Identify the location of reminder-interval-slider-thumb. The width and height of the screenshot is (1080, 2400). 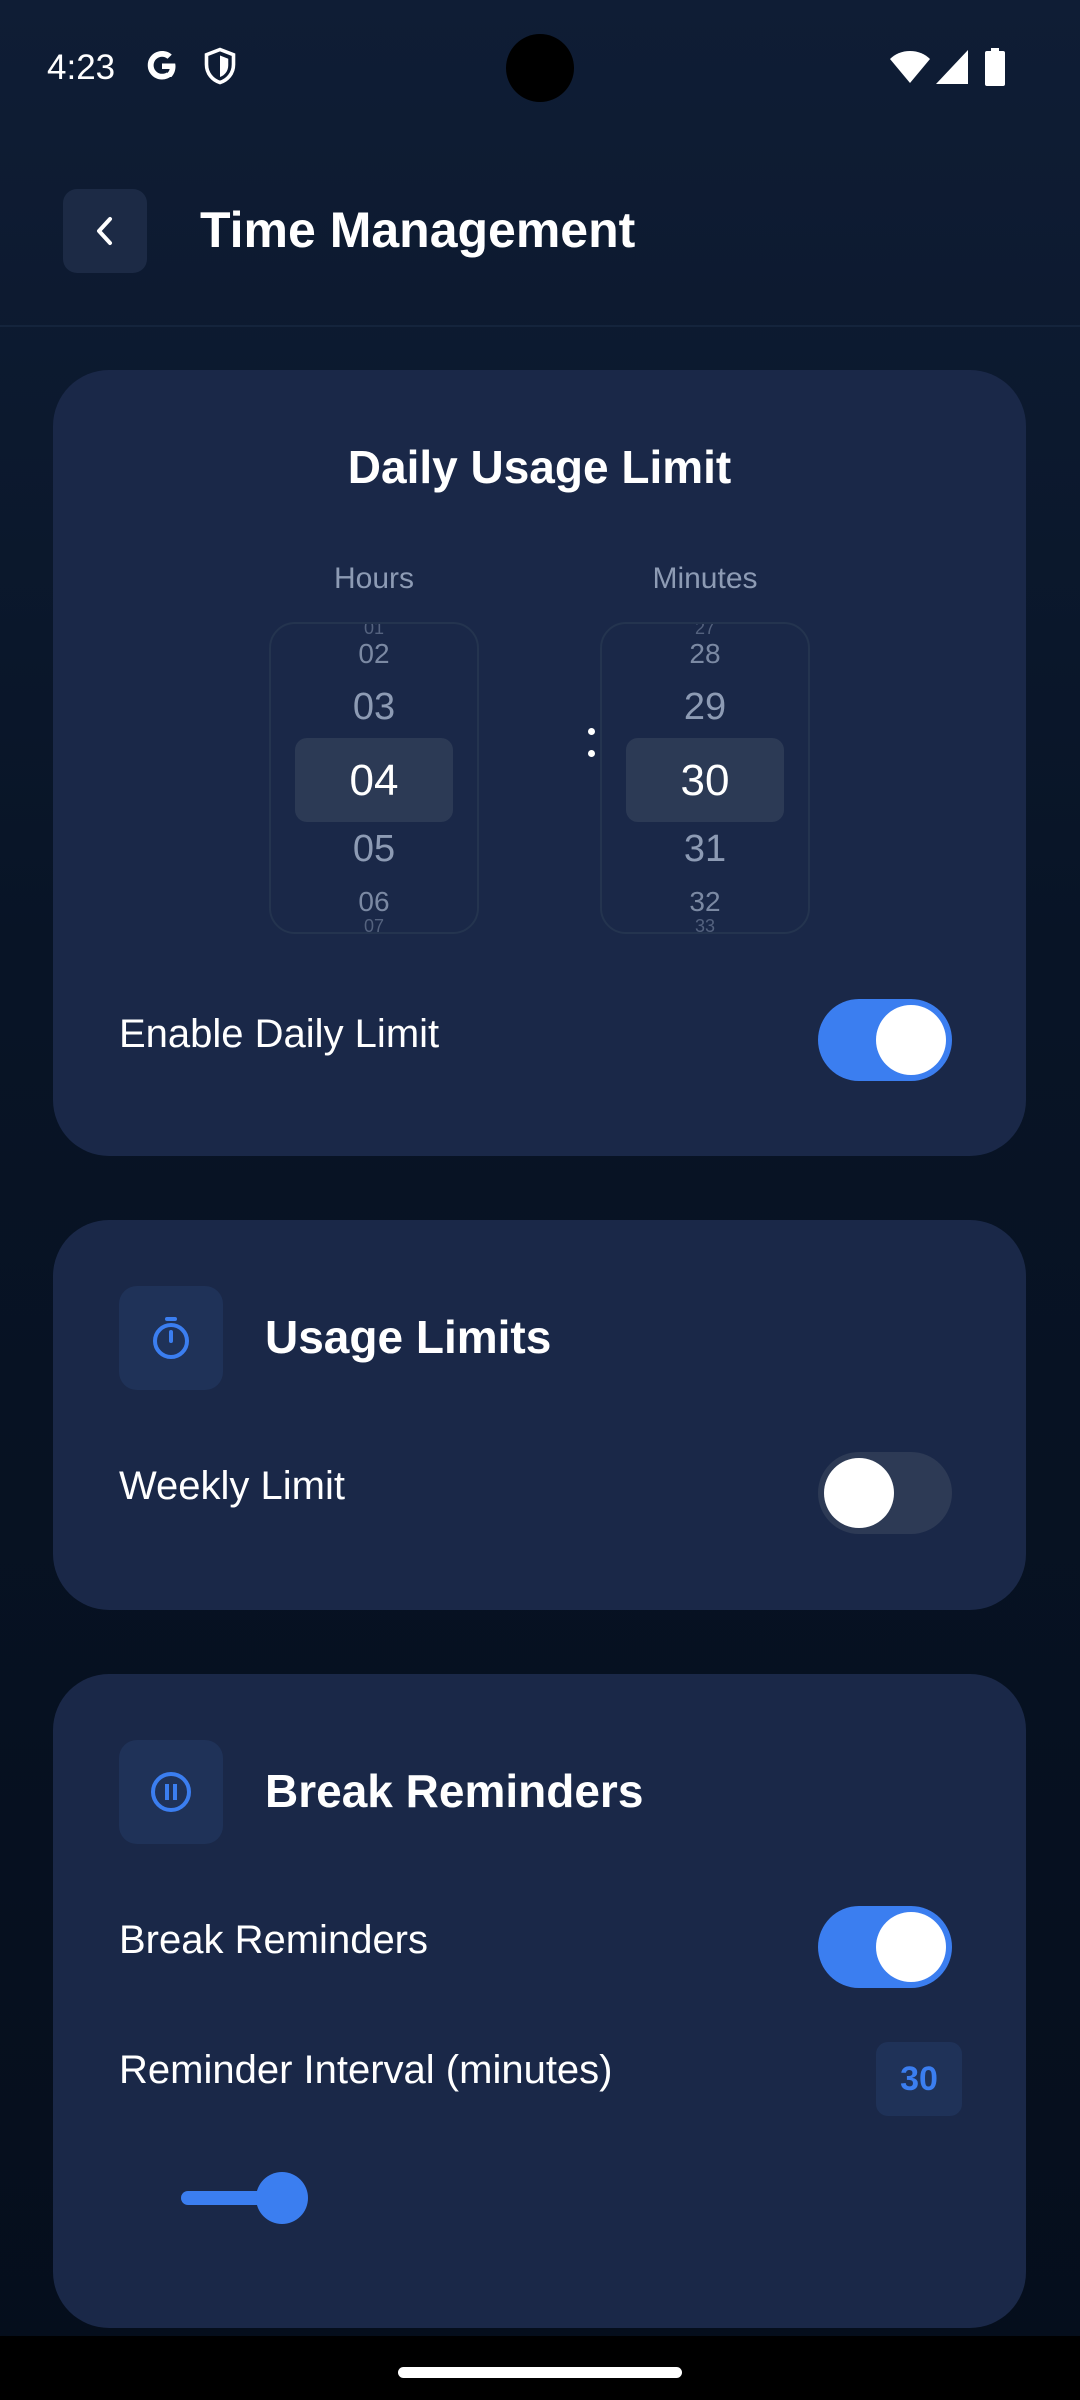
(282, 2198).